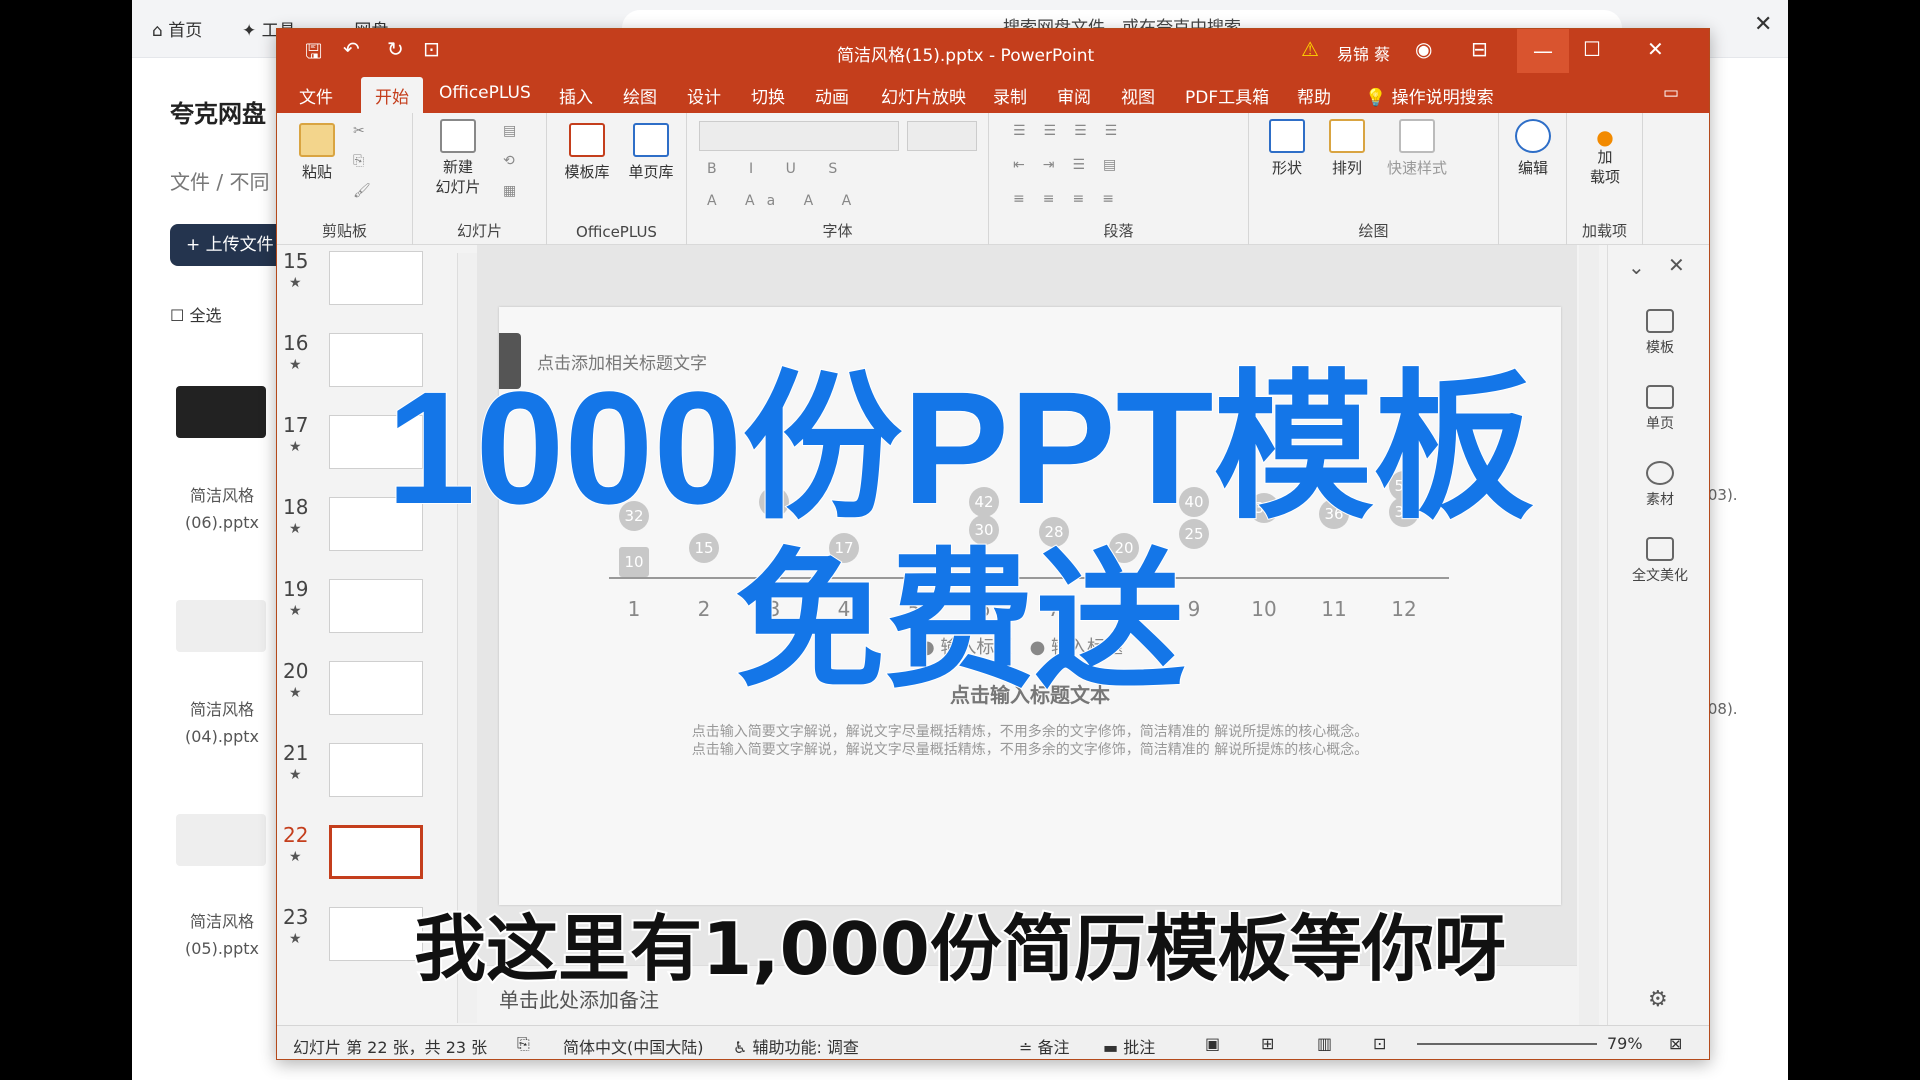  What do you see at coordinates (1625, 1043) in the screenshot?
I see `zoom-level: 79%` at bounding box center [1625, 1043].